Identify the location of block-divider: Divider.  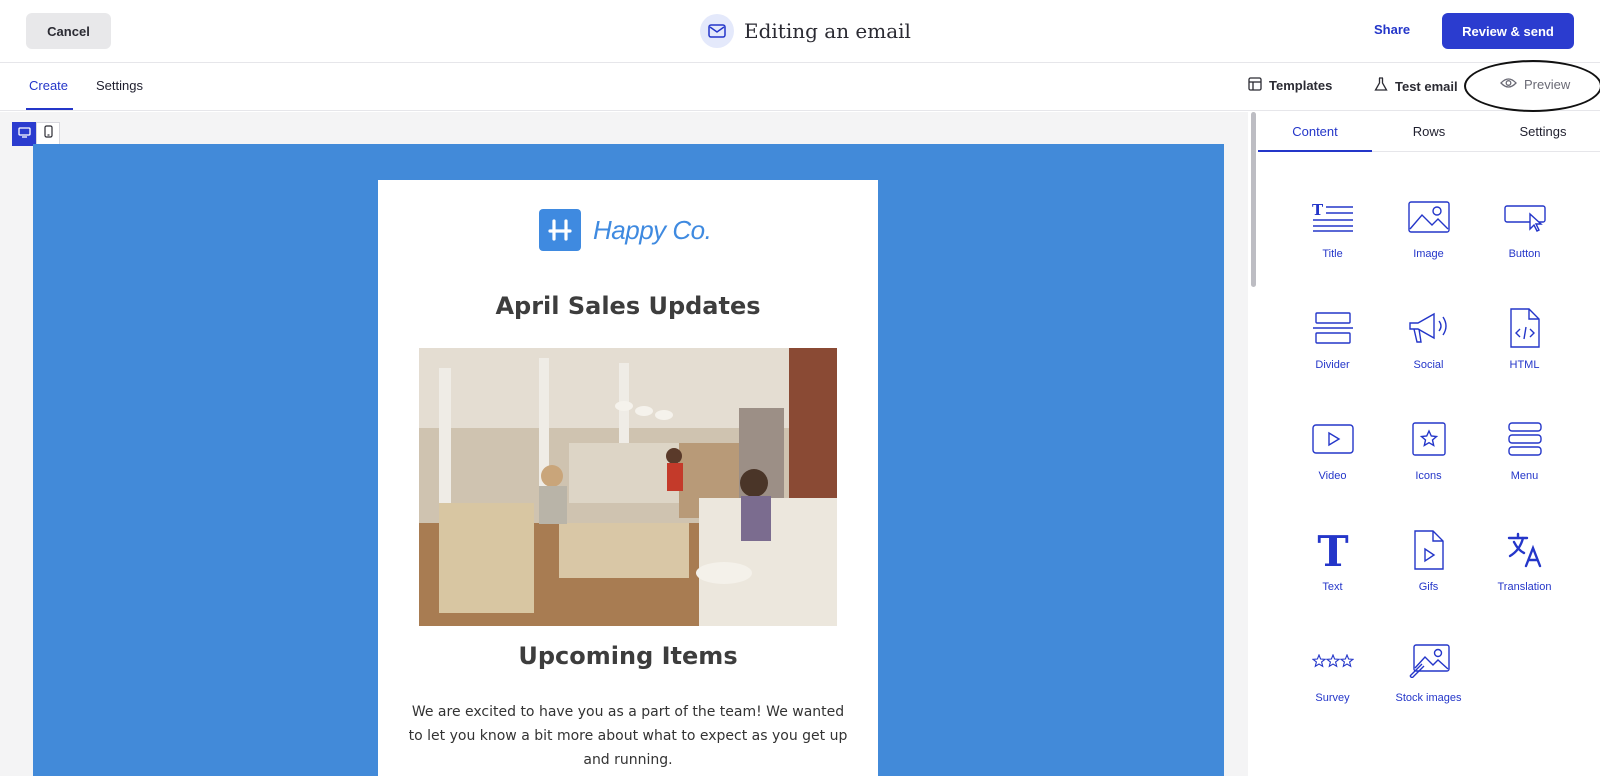
(1332, 342).